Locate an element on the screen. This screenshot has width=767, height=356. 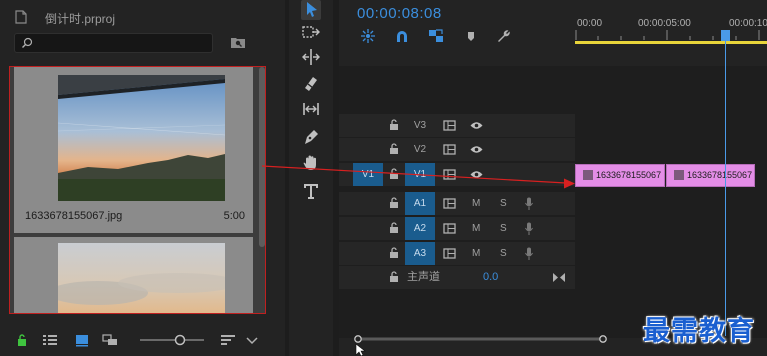
track-label: A1 is located at coordinates (420, 203).